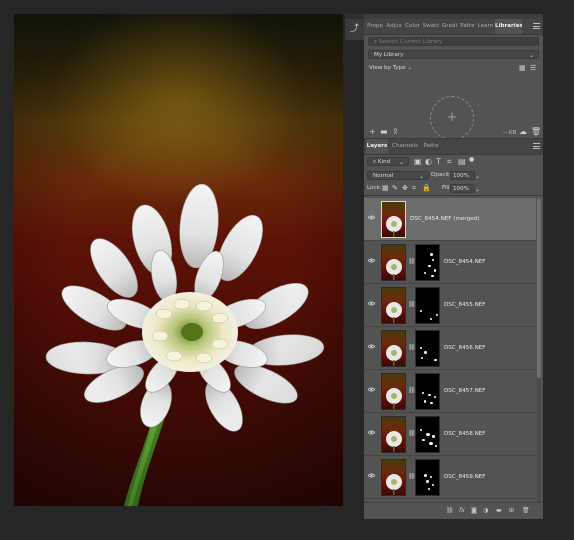 Image resolution: width=574 pixels, height=540 pixels. Describe the element at coordinates (428, 162) in the screenshot. I see `filter-adjustment-icon: ◐` at that location.